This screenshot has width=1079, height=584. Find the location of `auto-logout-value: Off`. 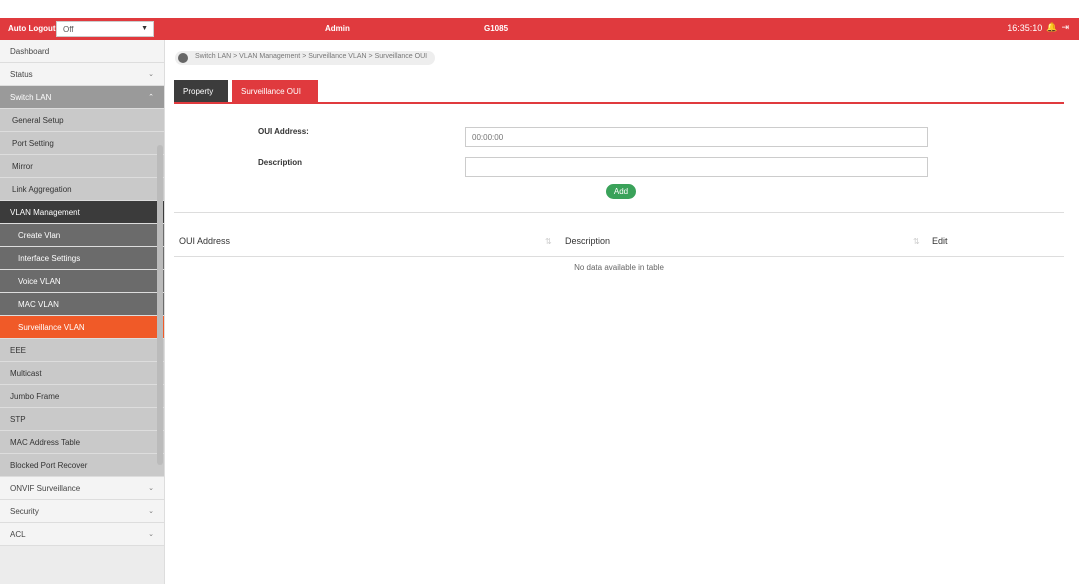

auto-logout-value: Off is located at coordinates (68, 29).